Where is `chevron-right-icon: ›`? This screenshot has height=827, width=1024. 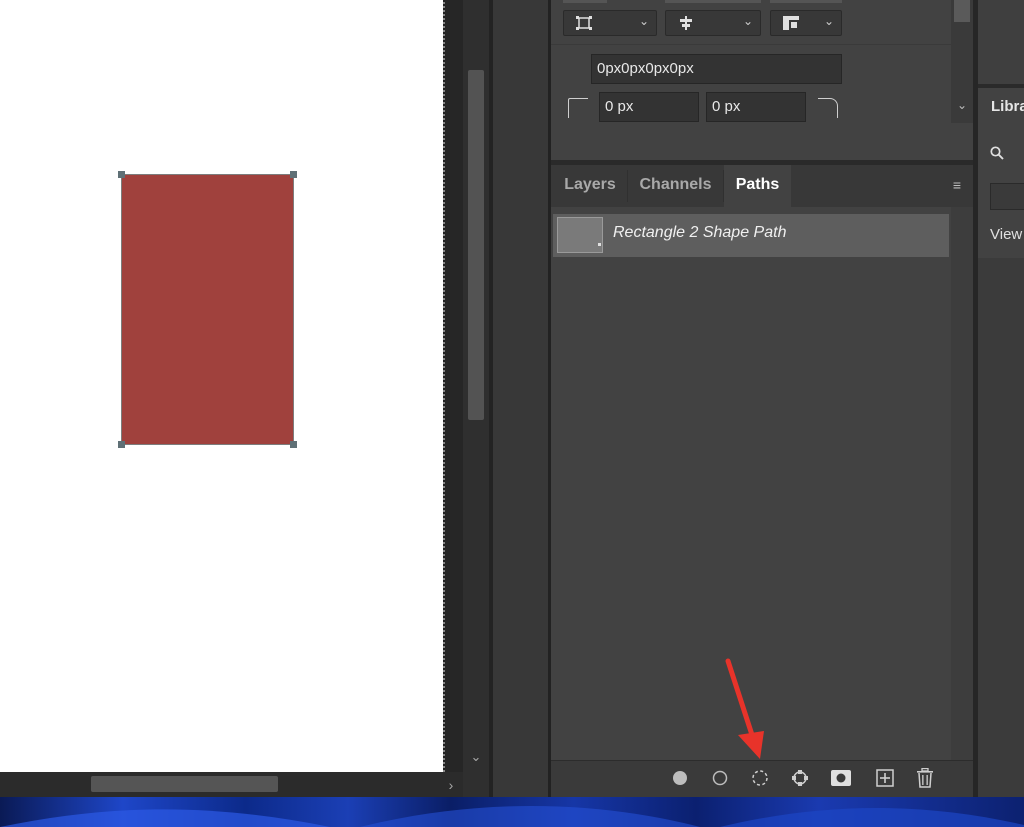
chevron-right-icon: › is located at coordinates (451, 785).